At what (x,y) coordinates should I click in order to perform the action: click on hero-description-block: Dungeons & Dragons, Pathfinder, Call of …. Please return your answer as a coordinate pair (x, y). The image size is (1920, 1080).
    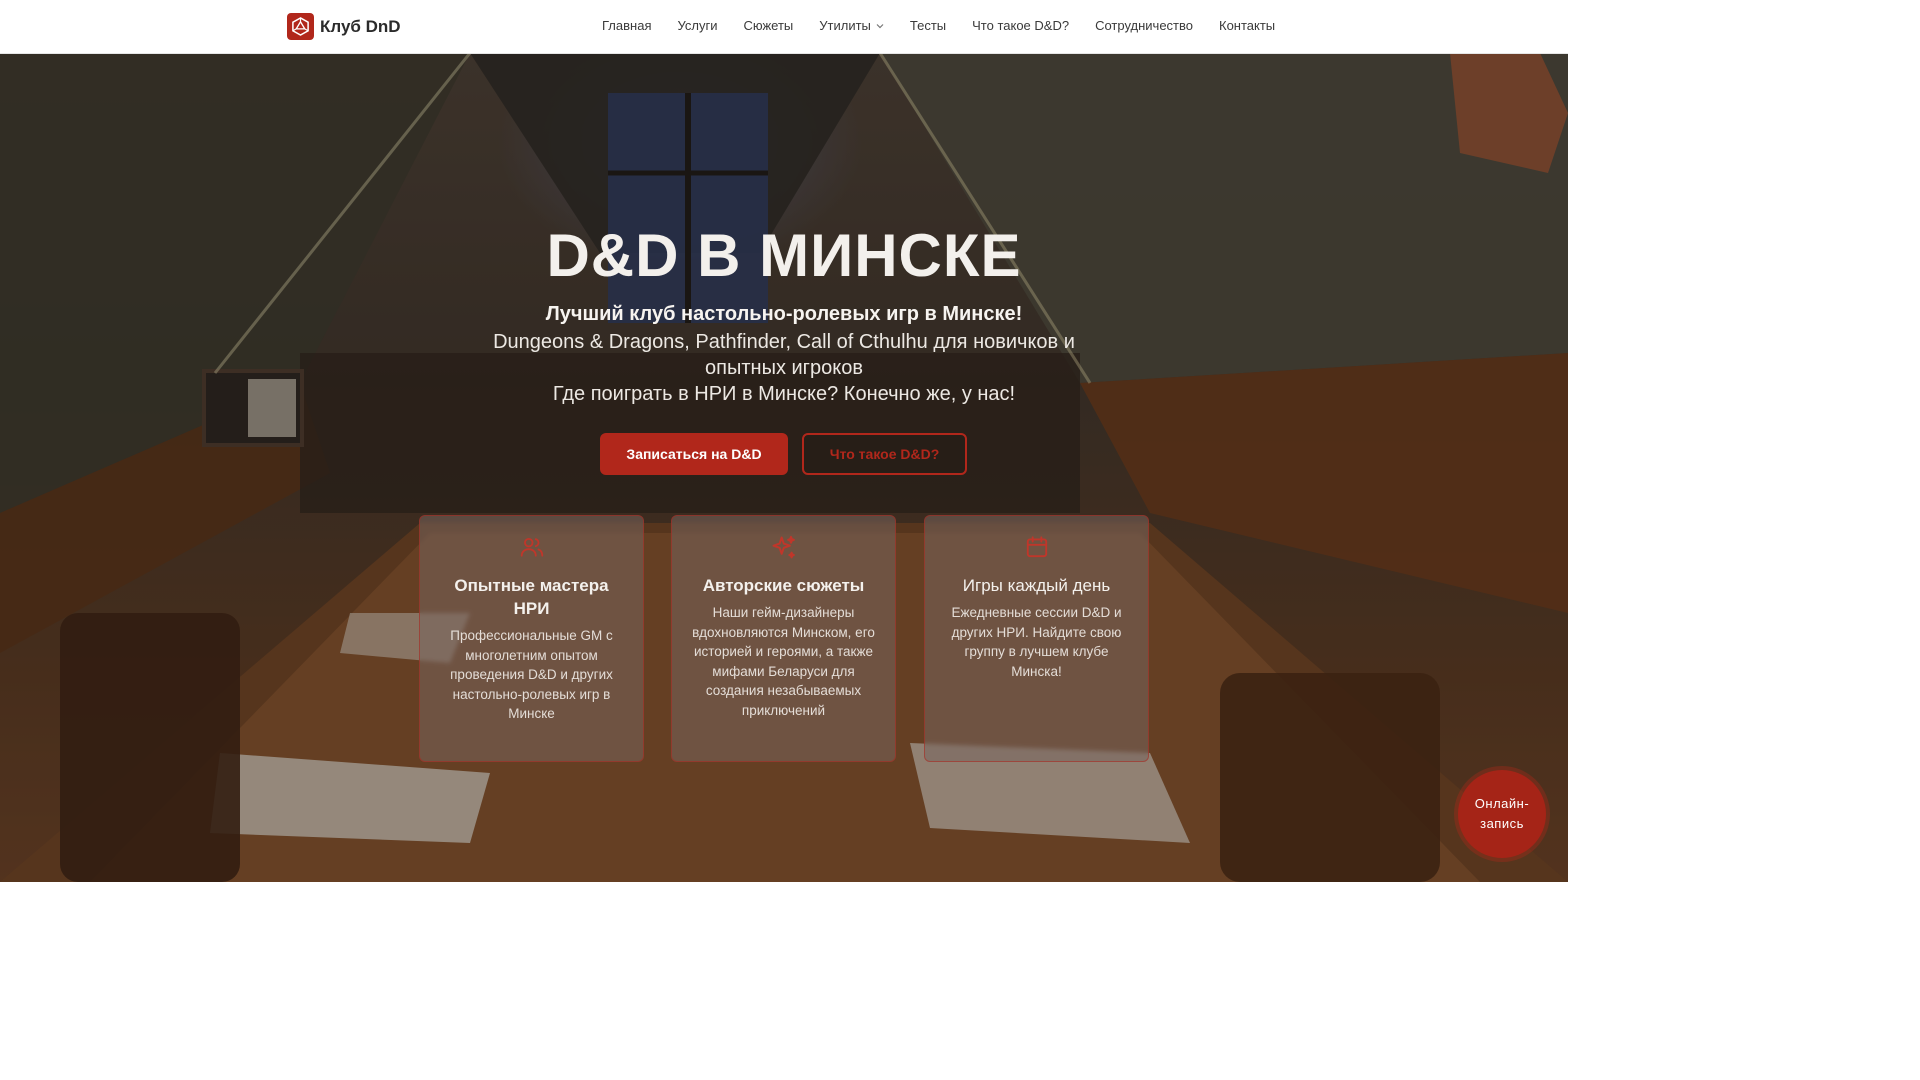
    Looking at the image, I should click on (784, 368).